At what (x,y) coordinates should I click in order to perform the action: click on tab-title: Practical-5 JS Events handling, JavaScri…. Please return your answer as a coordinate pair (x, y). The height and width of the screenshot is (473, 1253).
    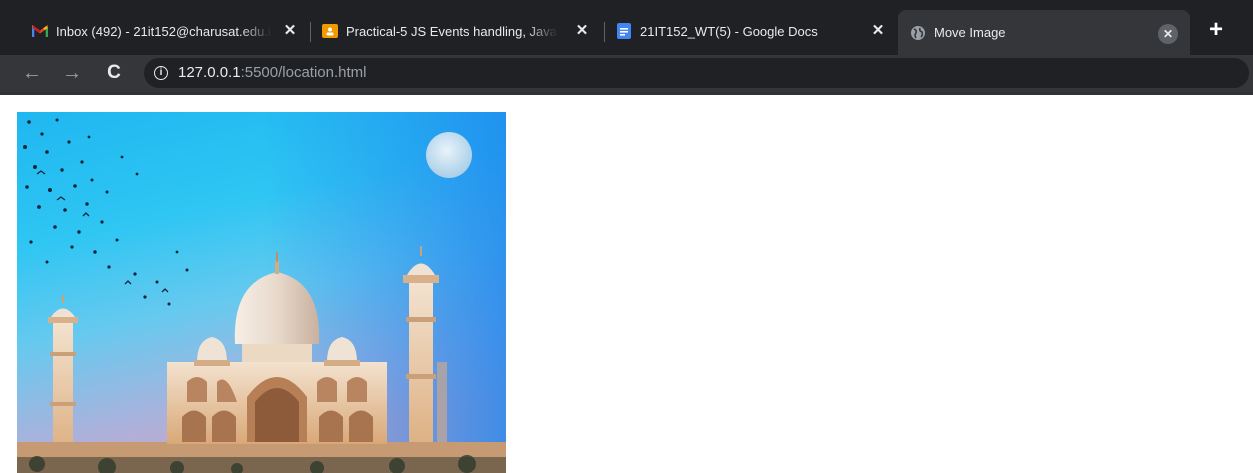
    Looking at the image, I should click on (452, 31).